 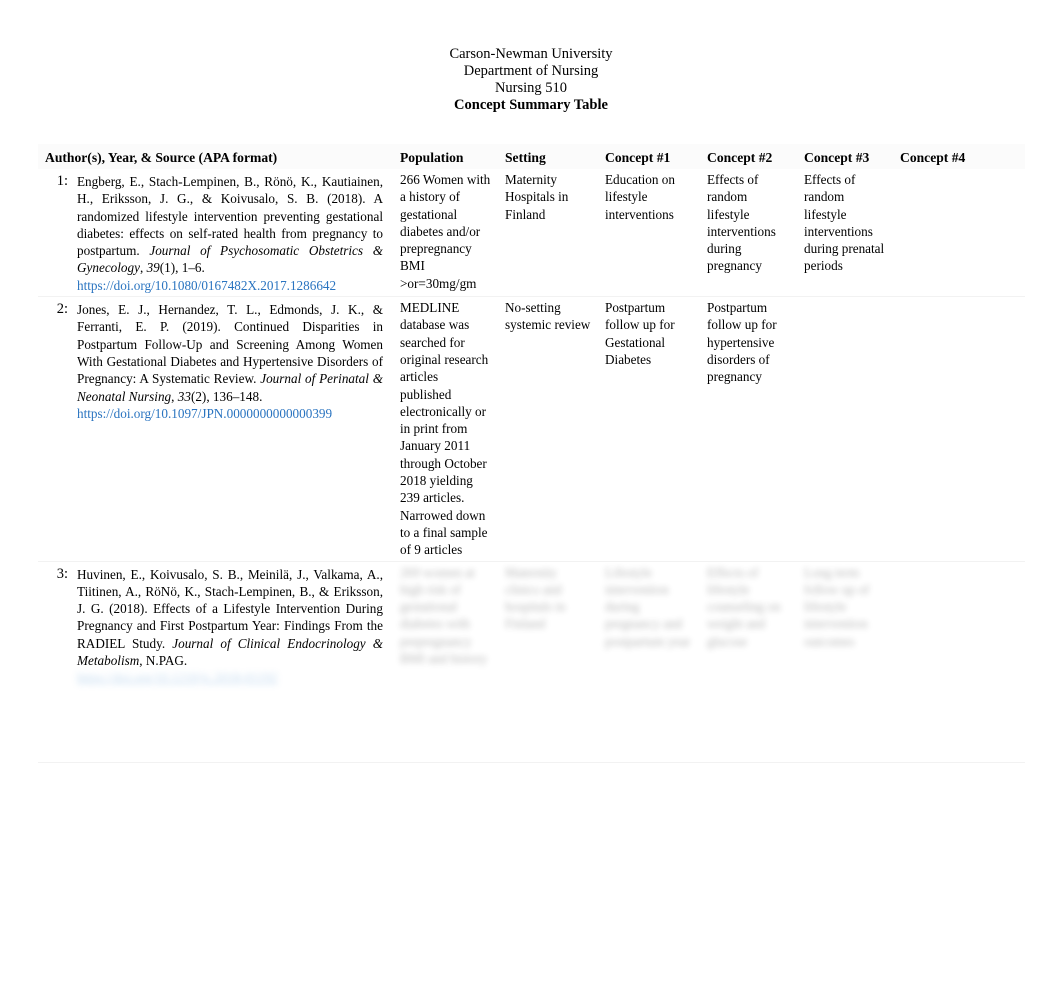 What do you see at coordinates (215, 156) in the screenshot?
I see `column-header-author: Author(s), Year, & Source (APA format)` at bounding box center [215, 156].